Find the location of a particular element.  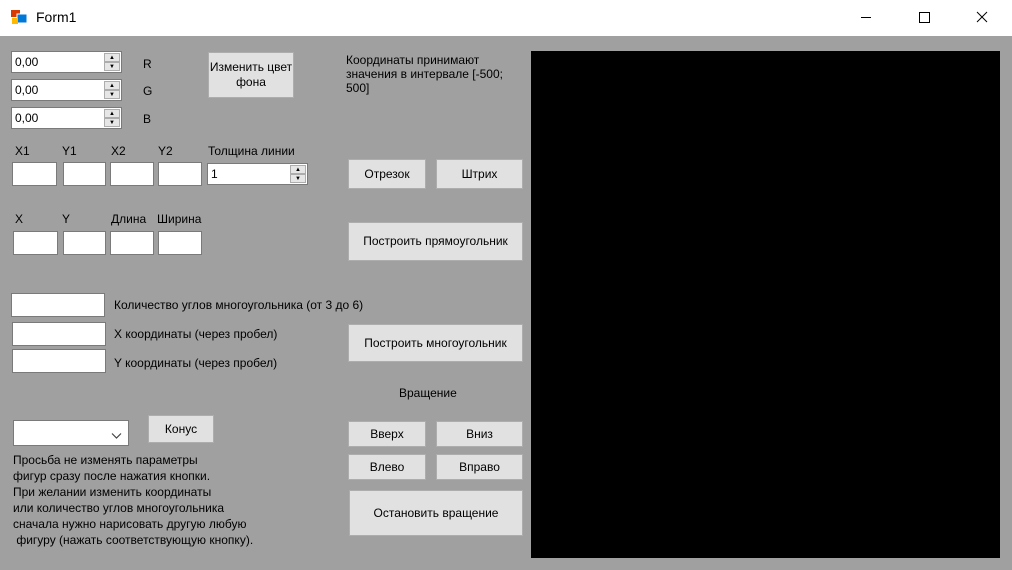

rect-x-label: X is located at coordinates (19, 219).